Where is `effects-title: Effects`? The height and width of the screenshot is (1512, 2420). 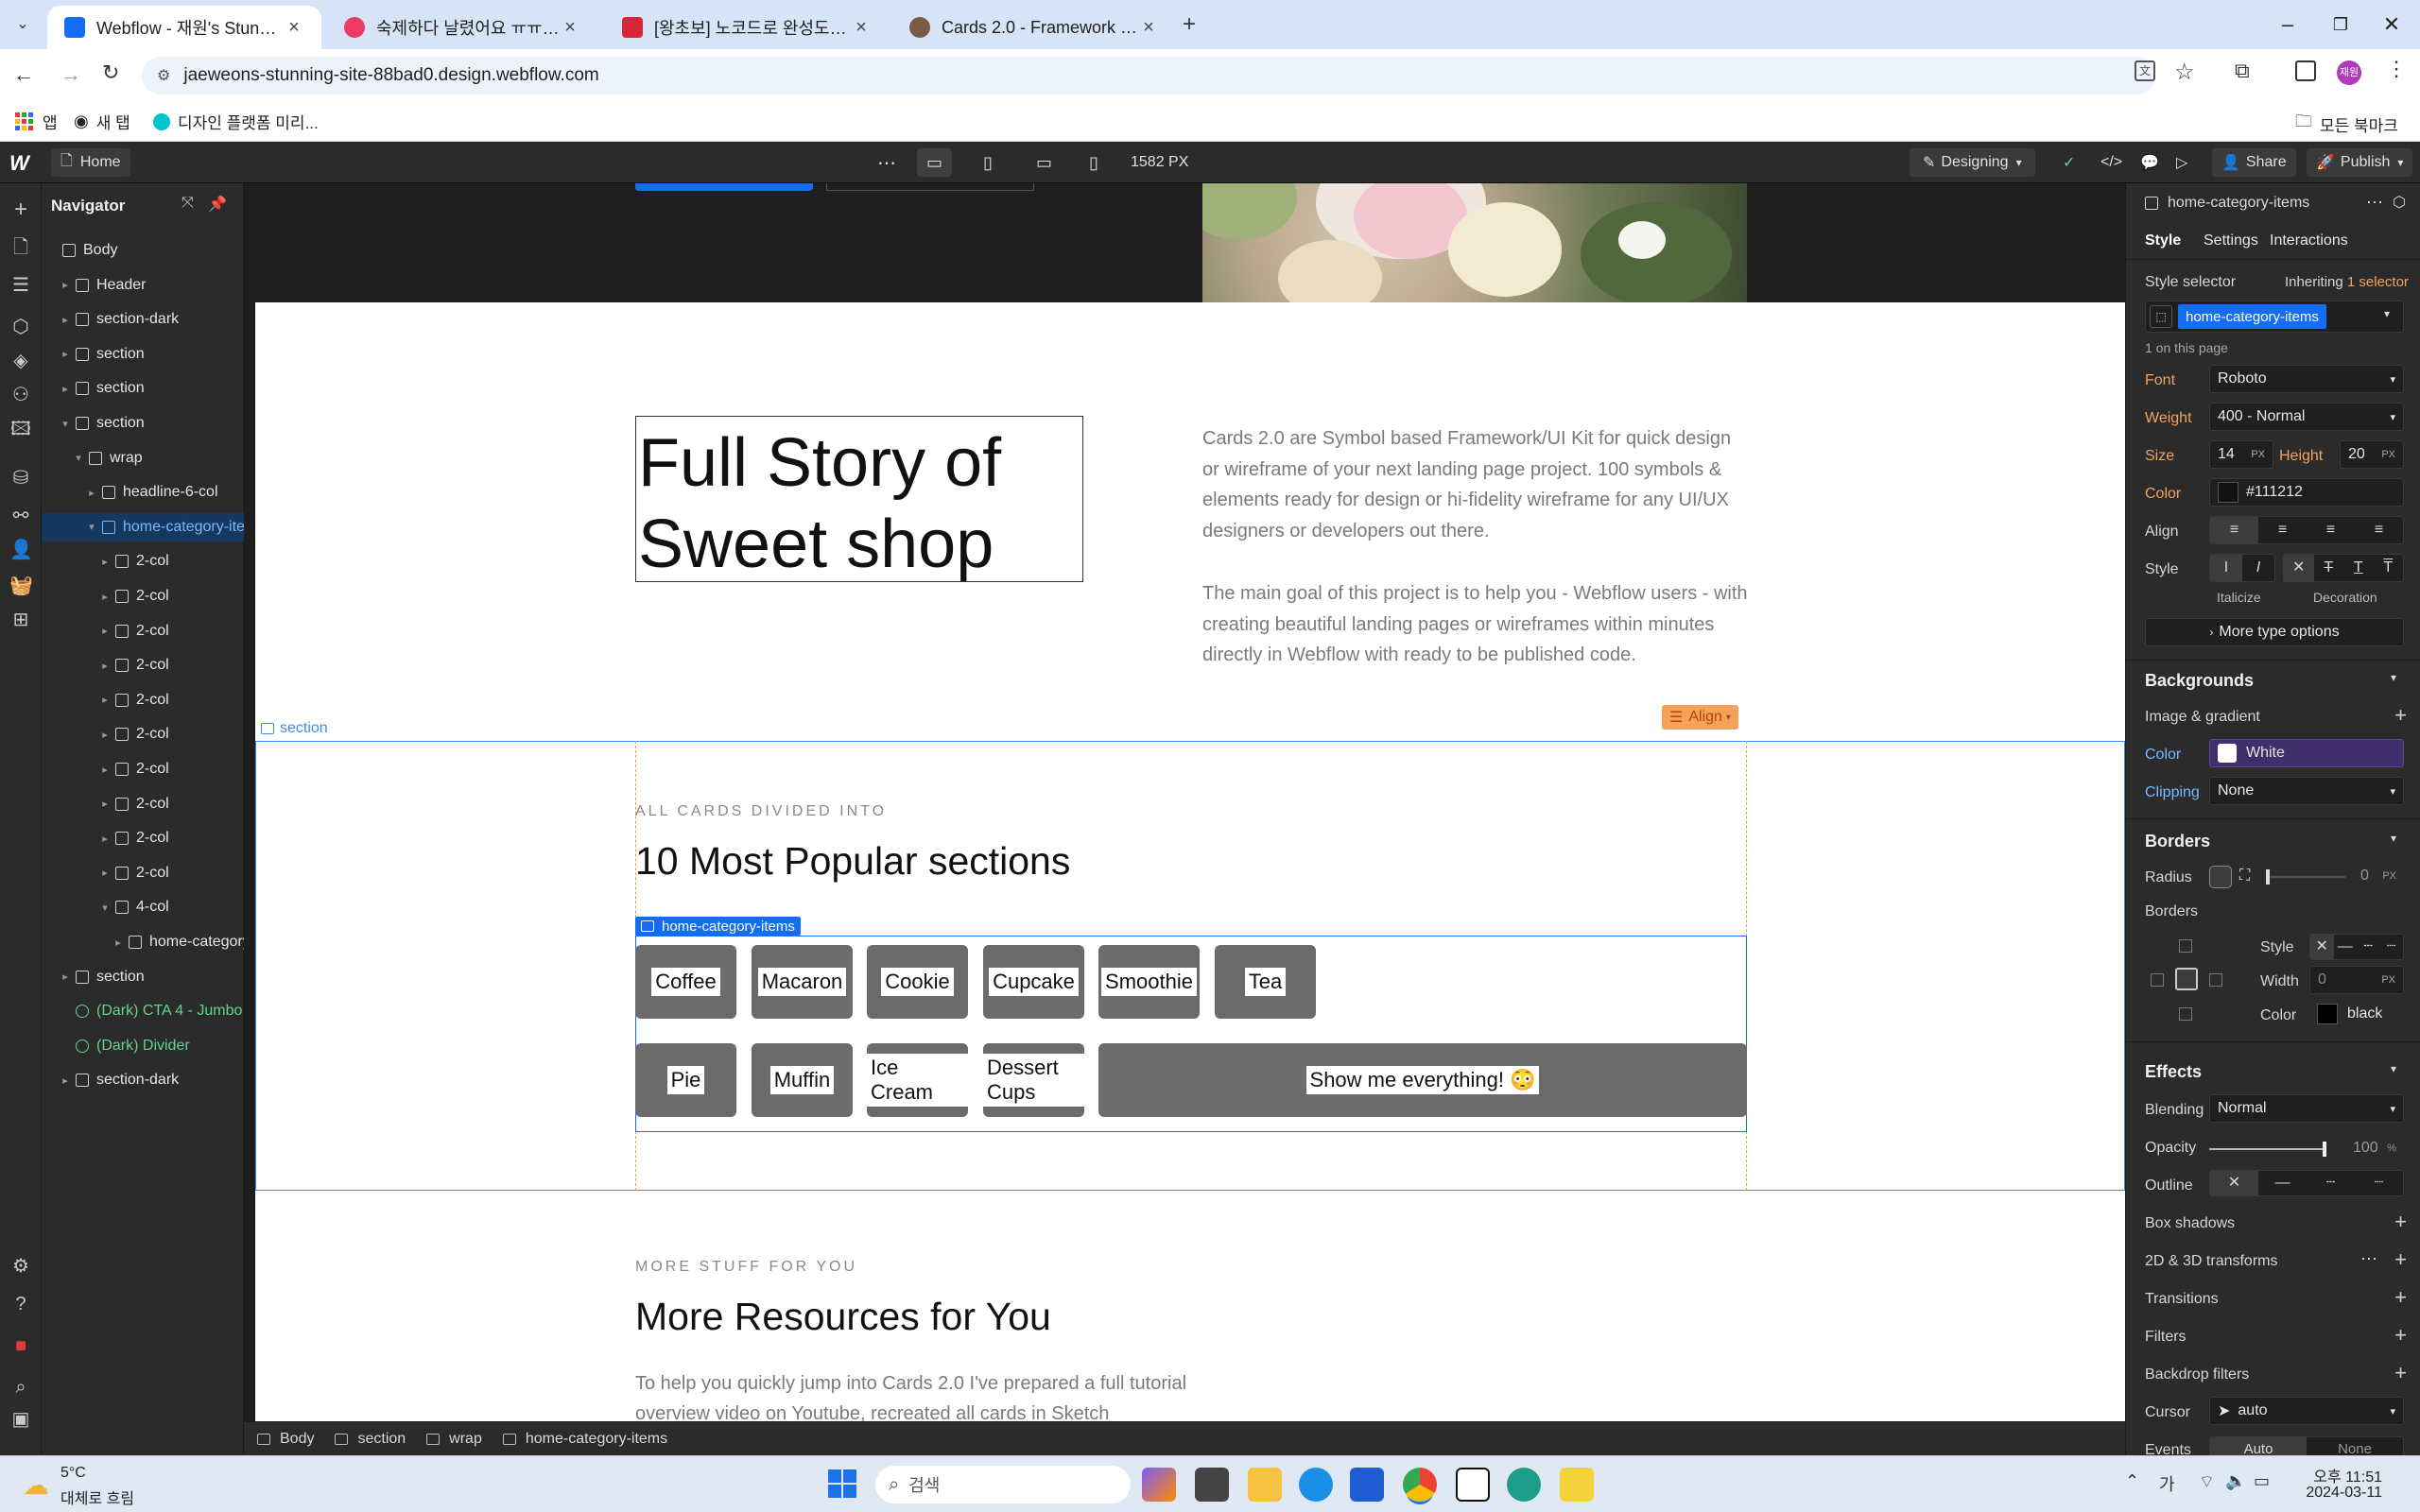
effects-title: Effects is located at coordinates (2173, 1072).